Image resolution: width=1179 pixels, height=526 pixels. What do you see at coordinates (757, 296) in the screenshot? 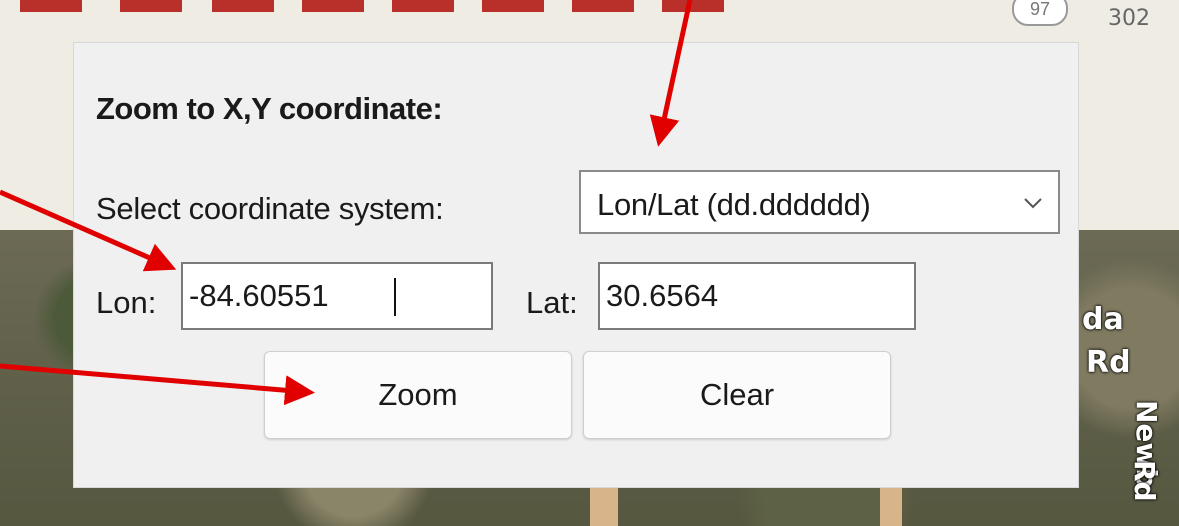
I see `lat-input` at bounding box center [757, 296].